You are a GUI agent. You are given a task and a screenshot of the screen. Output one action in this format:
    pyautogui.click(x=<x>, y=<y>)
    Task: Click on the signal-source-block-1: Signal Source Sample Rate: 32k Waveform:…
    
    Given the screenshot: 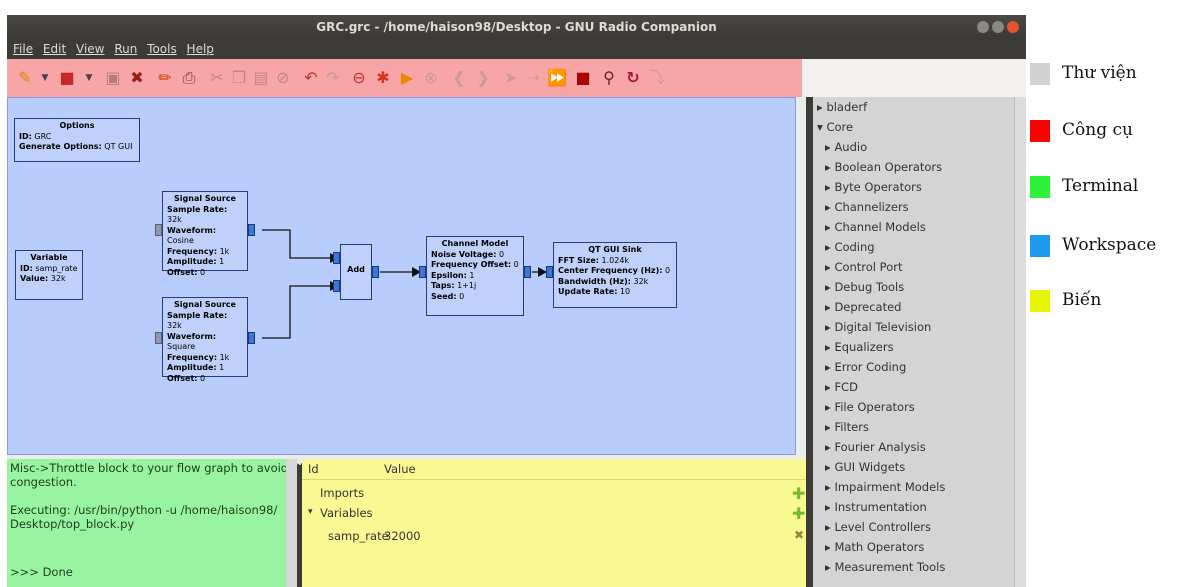 What is the action you would take?
    pyautogui.click(x=205, y=234)
    